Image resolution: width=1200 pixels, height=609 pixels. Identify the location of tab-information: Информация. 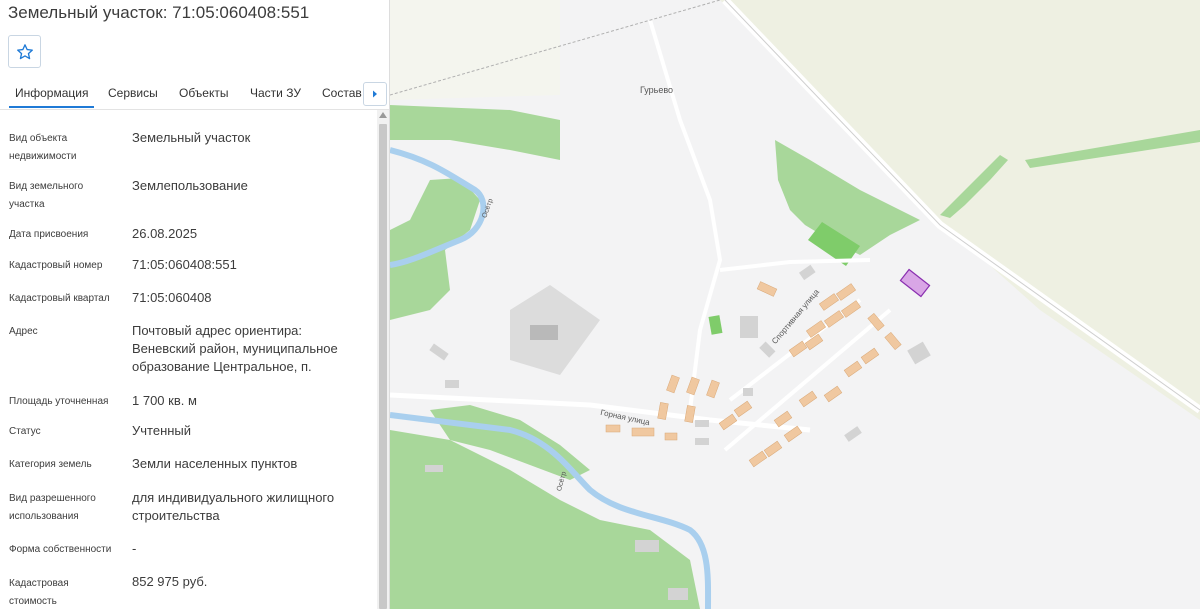
(52, 97).